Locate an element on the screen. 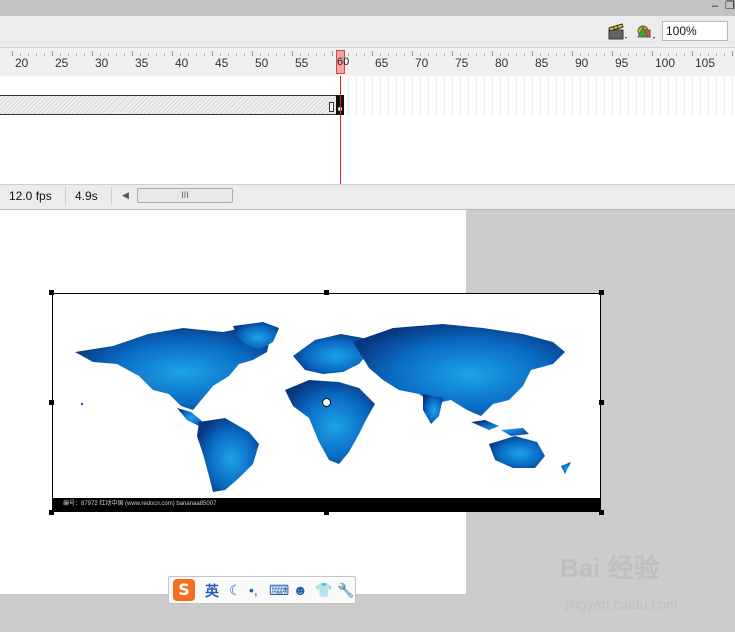  punctuation-icon: •, is located at coordinates (253, 590).